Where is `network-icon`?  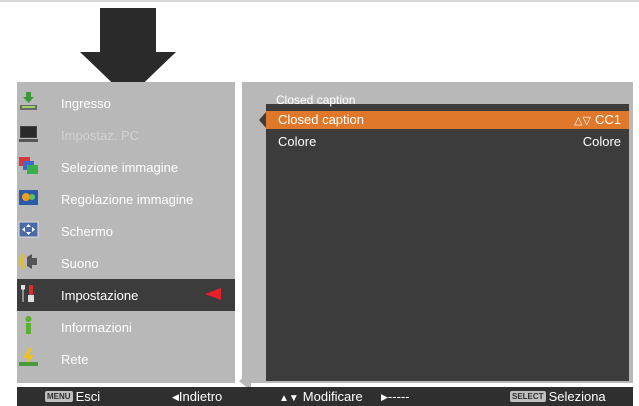 network-icon is located at coordinates (28, 357).